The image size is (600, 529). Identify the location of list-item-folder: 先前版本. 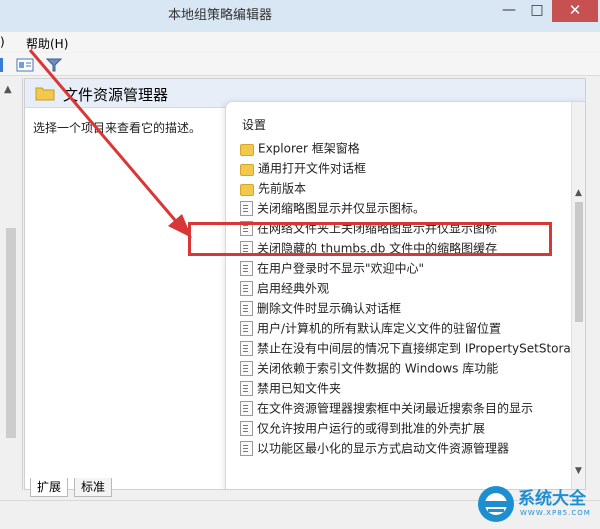
(273, 188).